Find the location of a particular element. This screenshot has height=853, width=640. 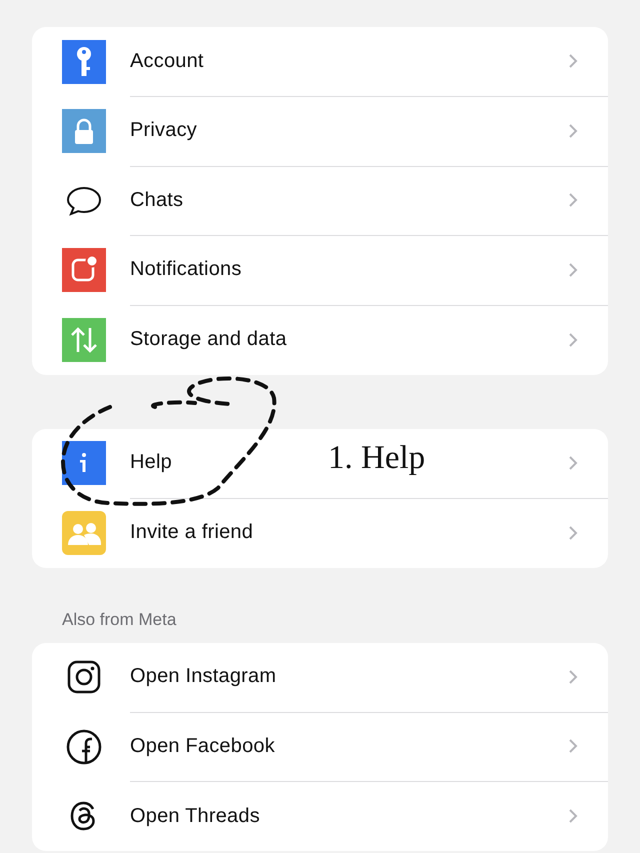

settings-row: Open Instagram is located at coordinates (320, 677).